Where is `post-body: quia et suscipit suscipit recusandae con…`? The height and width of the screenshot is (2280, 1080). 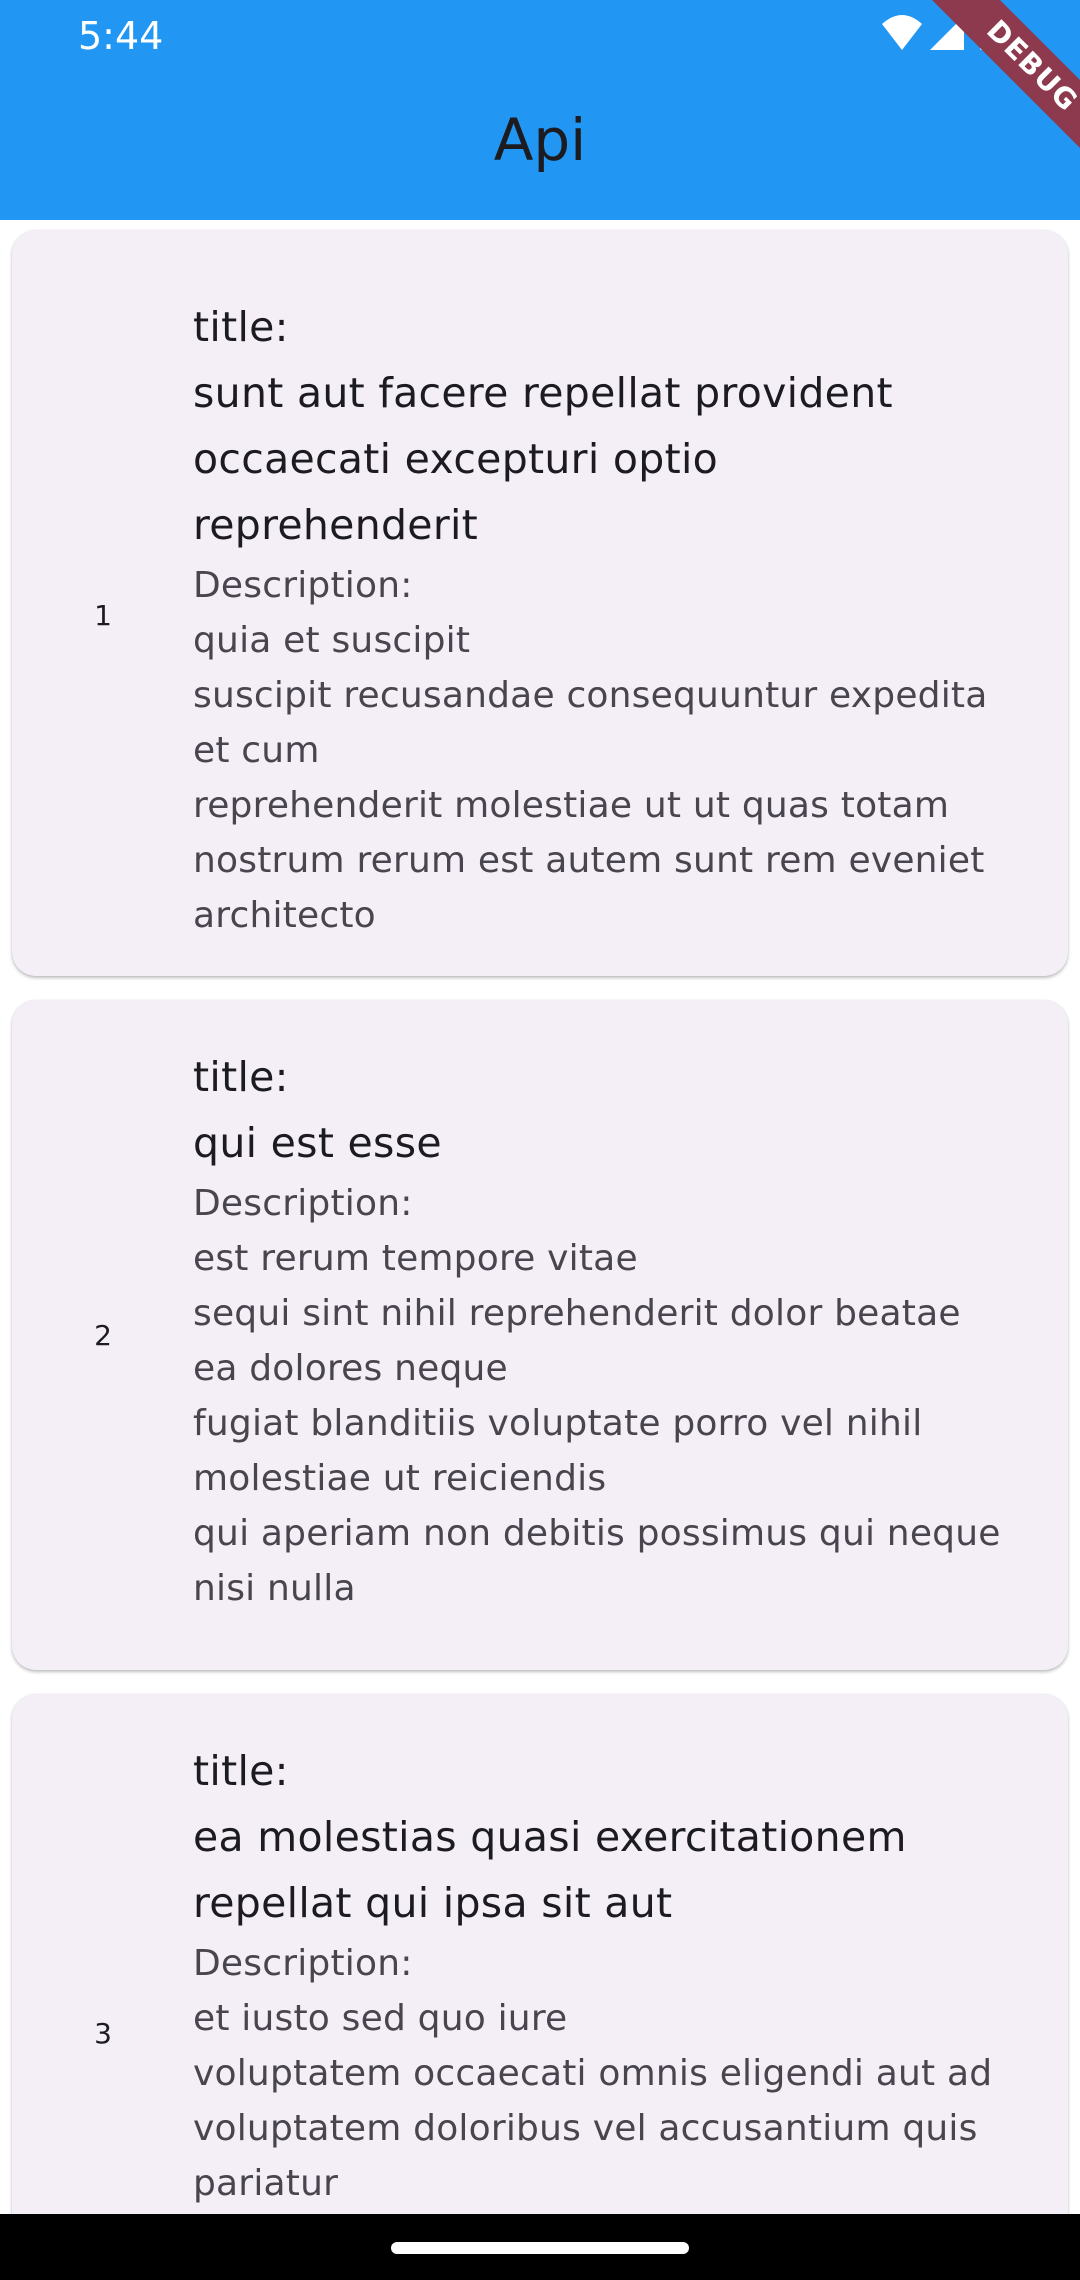 post-body: quia et suscipit suscipit recusandae con… is located at coordinates (590, 778).